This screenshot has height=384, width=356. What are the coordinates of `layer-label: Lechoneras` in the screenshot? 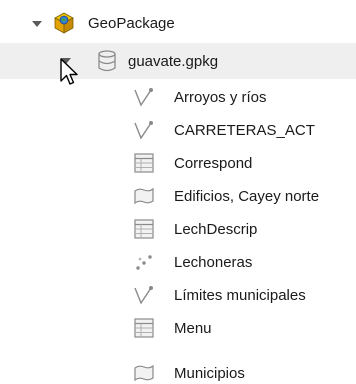 It's located at (213, 262).